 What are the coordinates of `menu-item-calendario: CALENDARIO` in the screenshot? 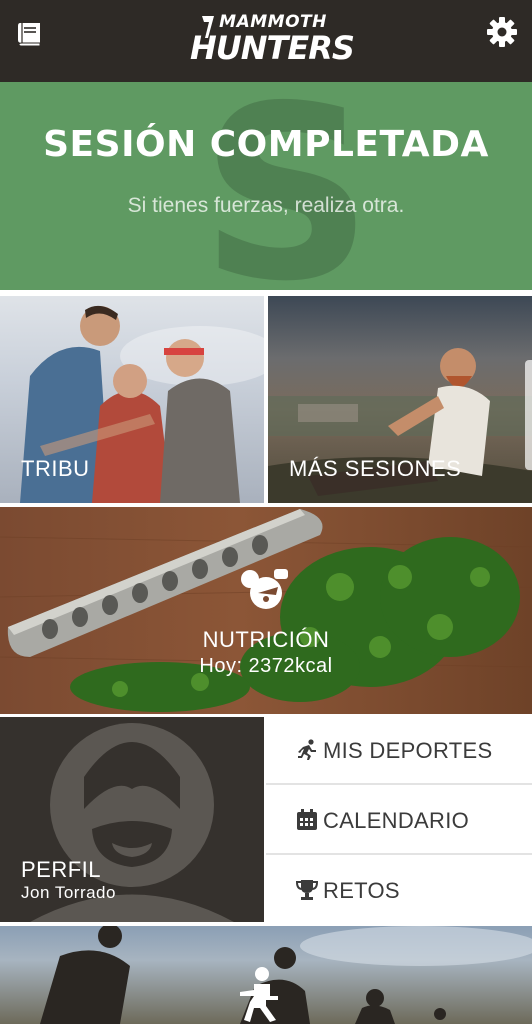 It's located at (399, 821).